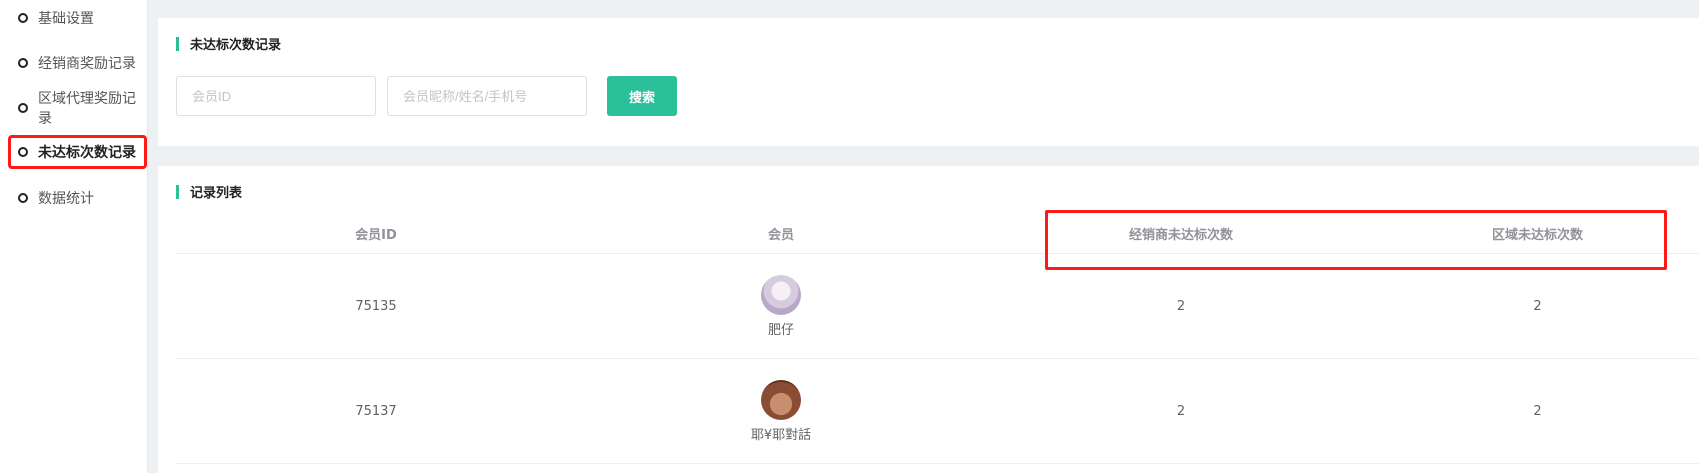 This screenshot has width=1699, height=473. Describe the element at coordinates (780, 235) in the screenshot. I see `column-header-member: 会员` at that location.